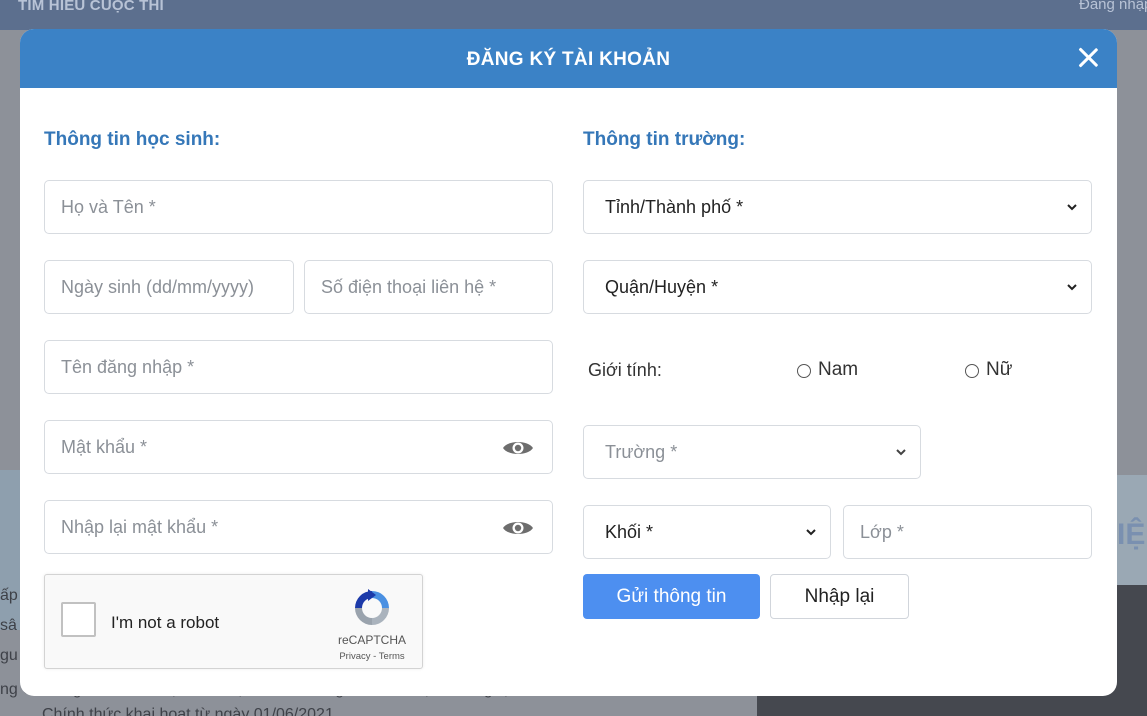  I want to click on background-side-text: IỆ, so click(1131, 534).